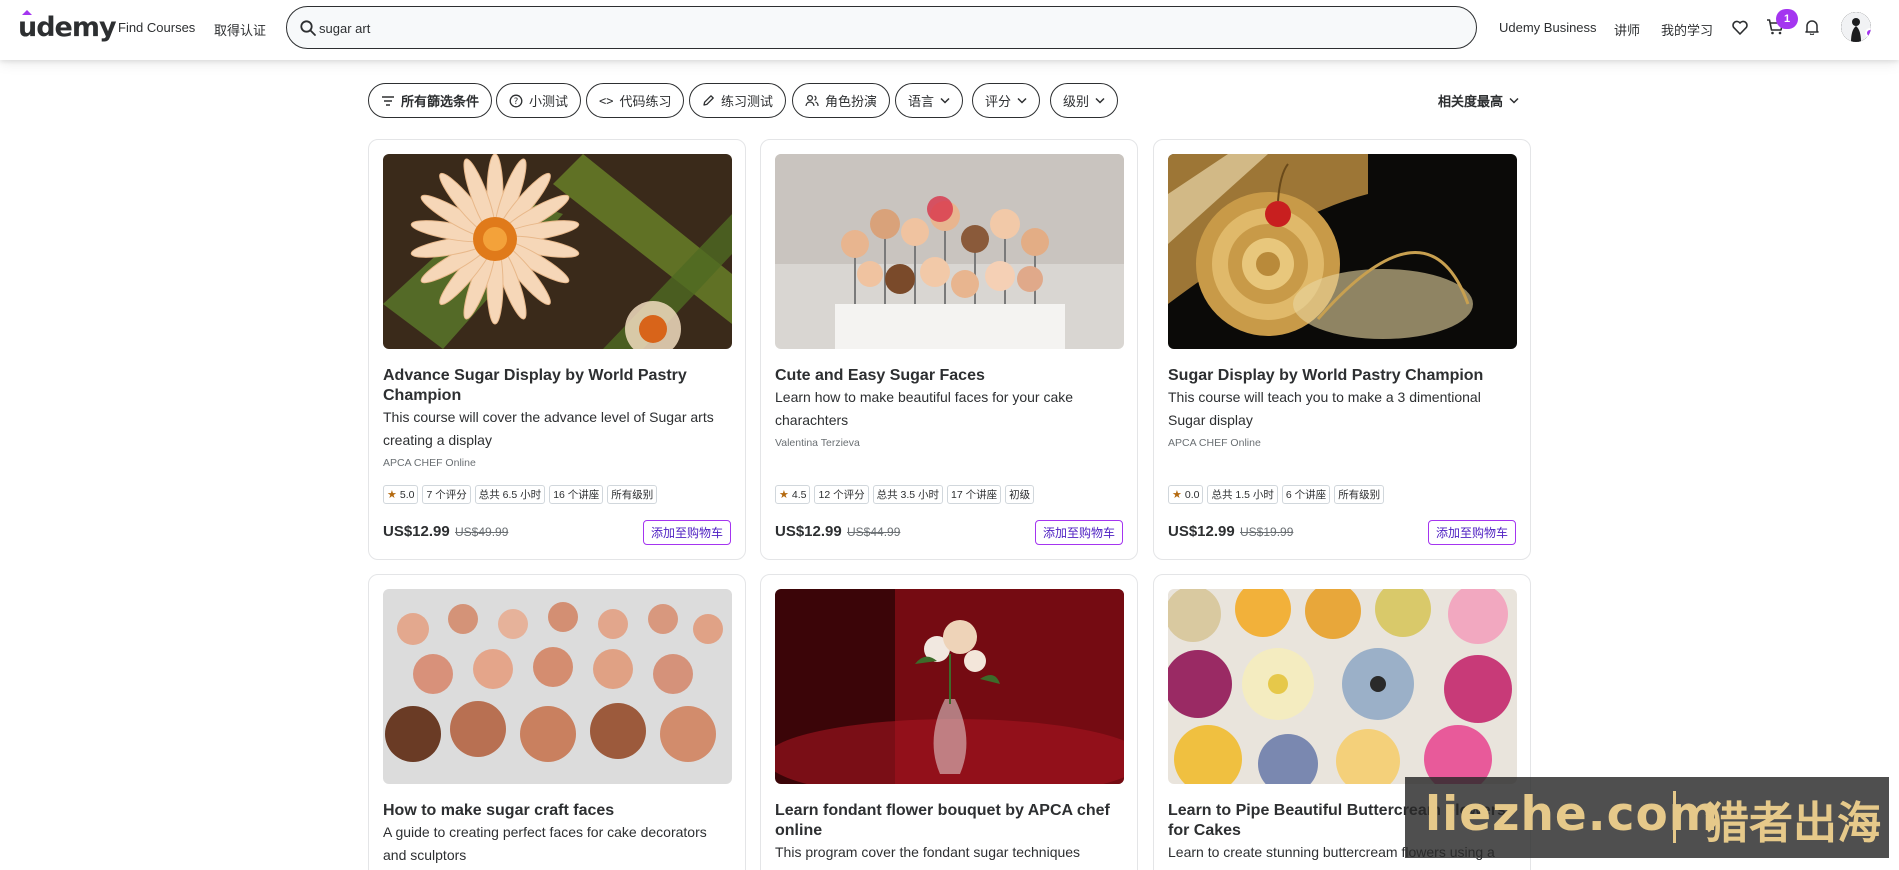 Image resolution: width=1899 pixels, height=870 pixels. I want to click on filter-lines-icon, so click(388, 100).